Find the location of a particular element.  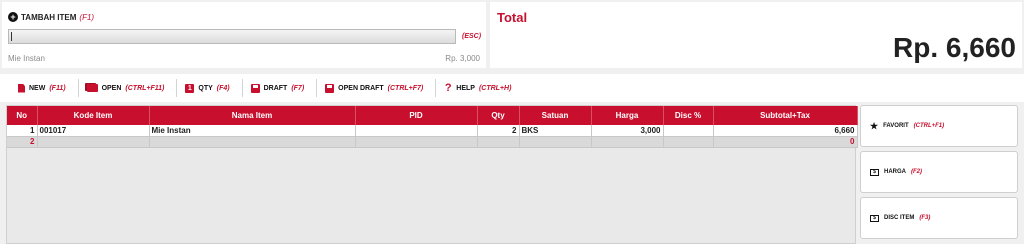

col-header-pid: PID is located at coordinates (416, 115).